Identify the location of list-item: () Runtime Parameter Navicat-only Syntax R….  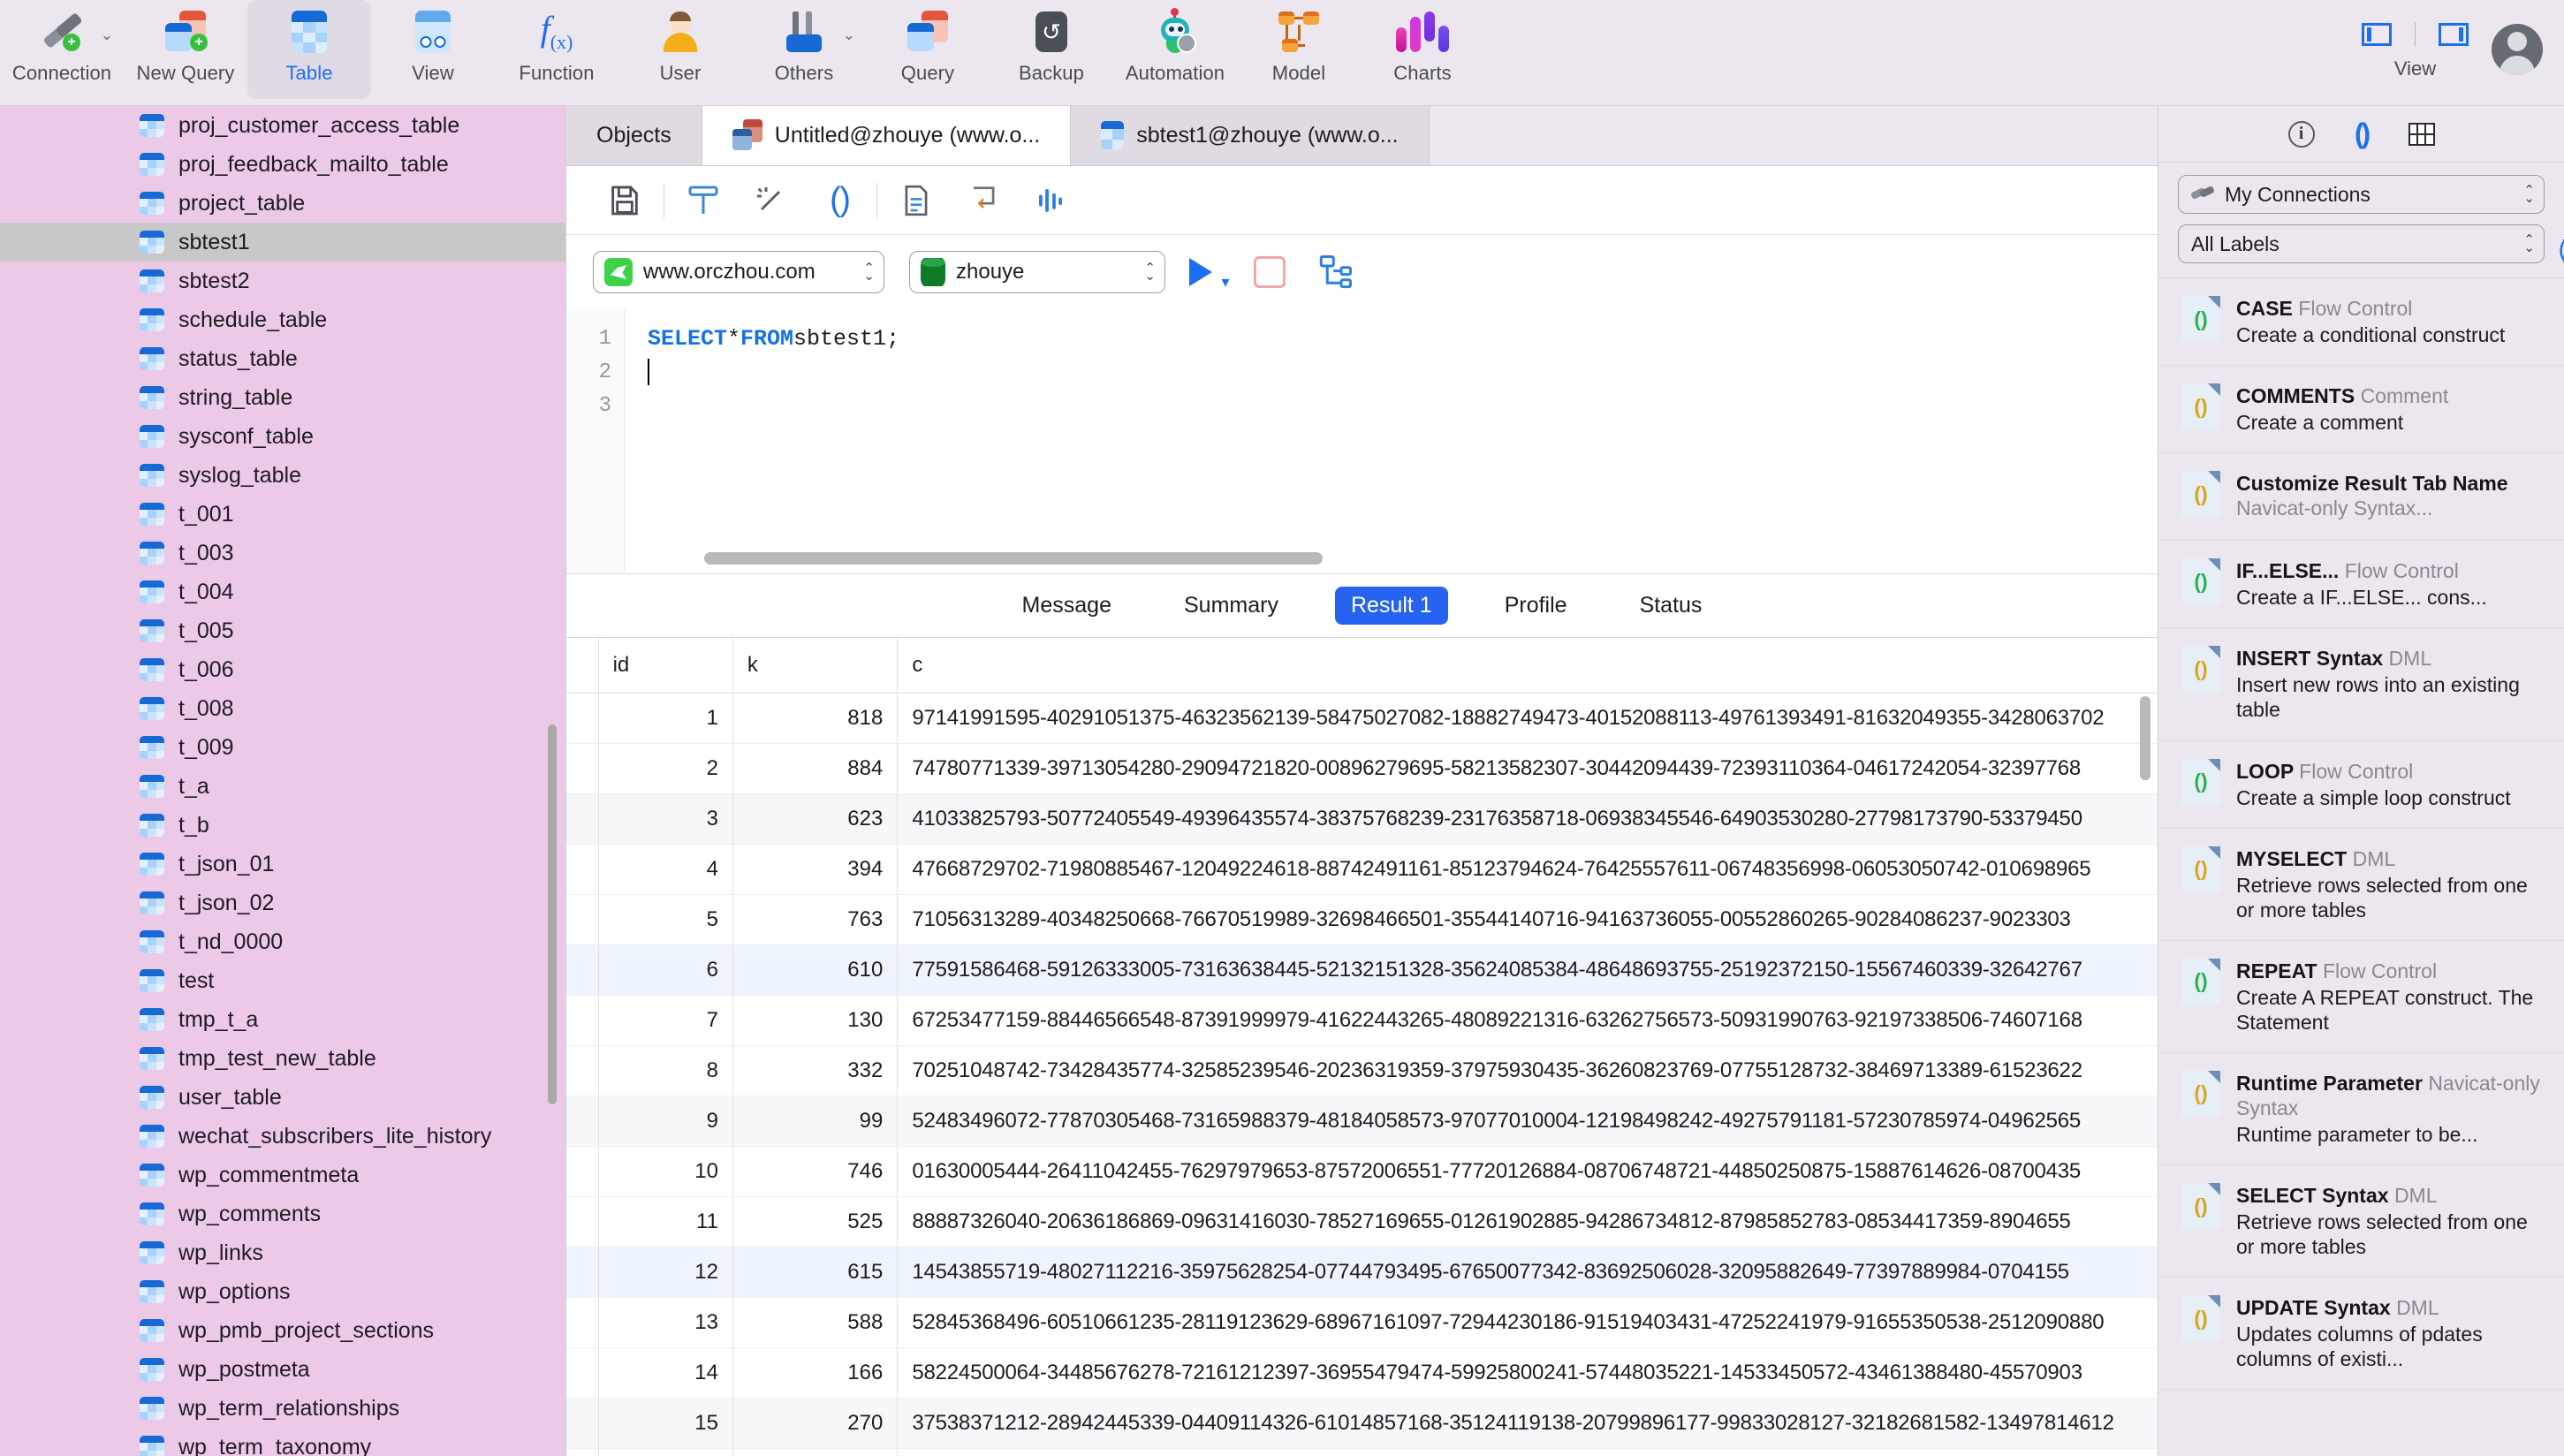
(2361, 1110).